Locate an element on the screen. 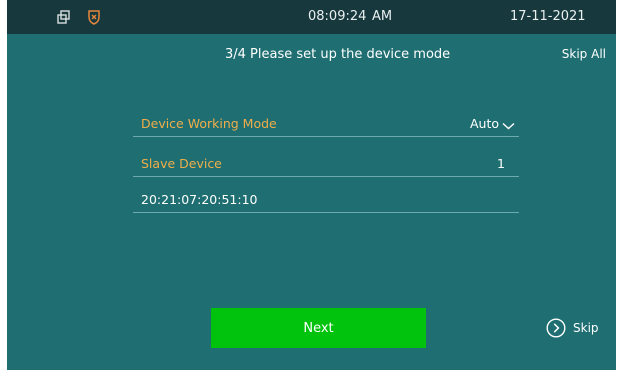 This screenshot has width=623, height=377. mac-address-text: 20:21:07:20:51:10 is located at coordinates (199, 199).